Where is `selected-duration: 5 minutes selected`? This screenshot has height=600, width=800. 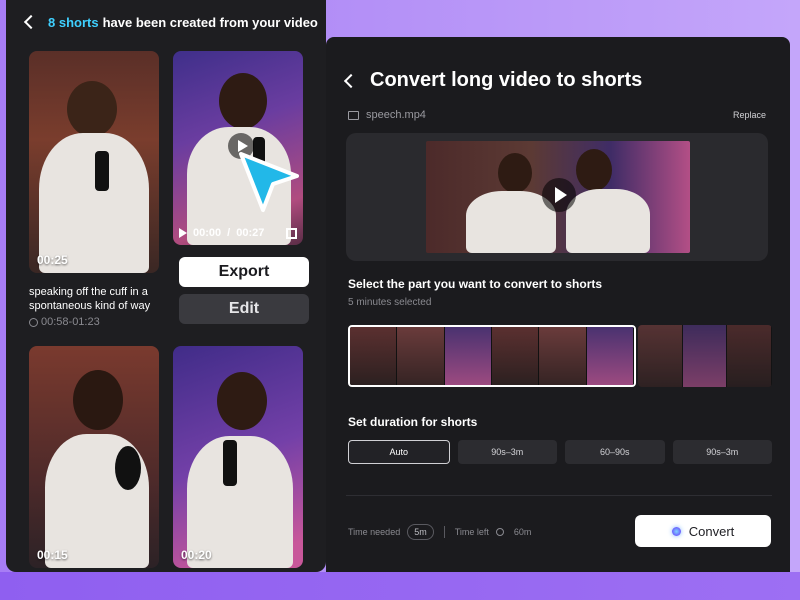
selected-duration: 5 minutes selected is located at coordinates (390, 302).